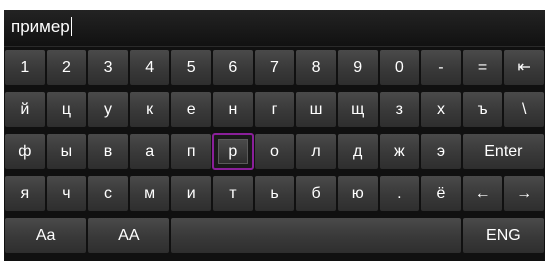 Image resolution: width=549 pixels, height=265 pixels. Describe the element at coordinates (274, 193) in the screenshot. I see `key-ь: ь` at that location.